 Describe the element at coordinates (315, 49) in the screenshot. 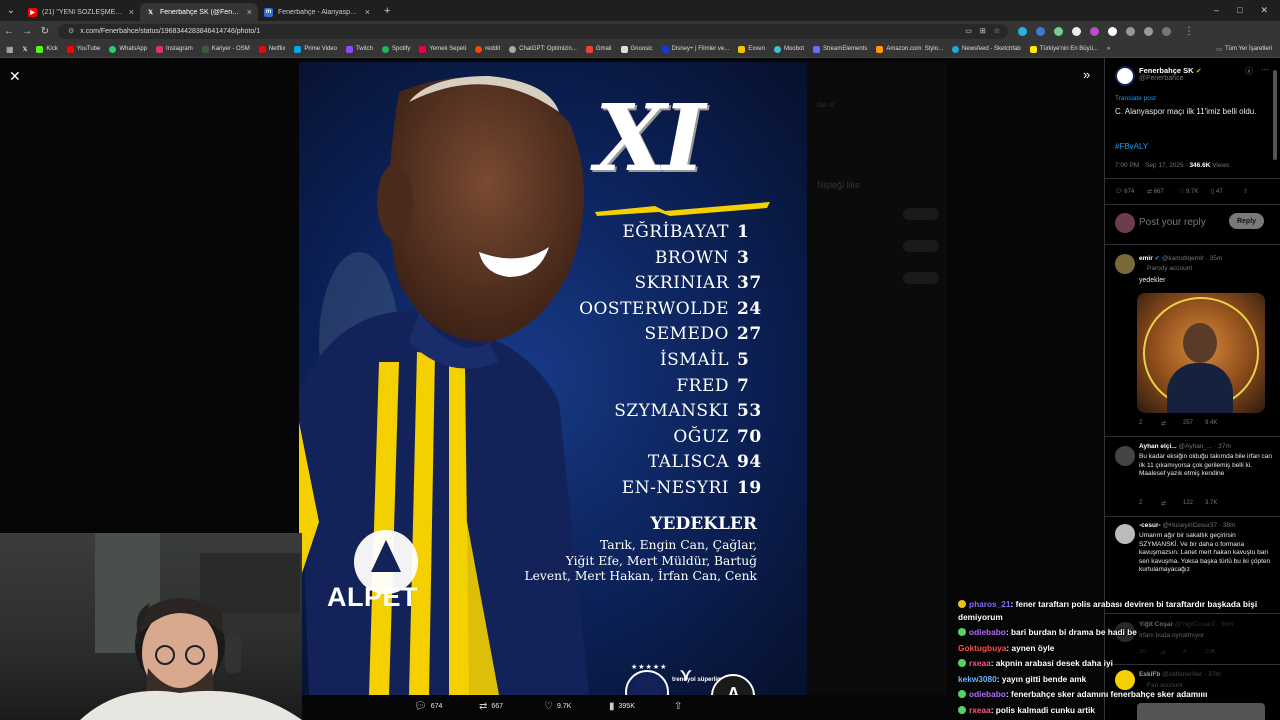

I see `bookmark-item: Prime Video` at that location.